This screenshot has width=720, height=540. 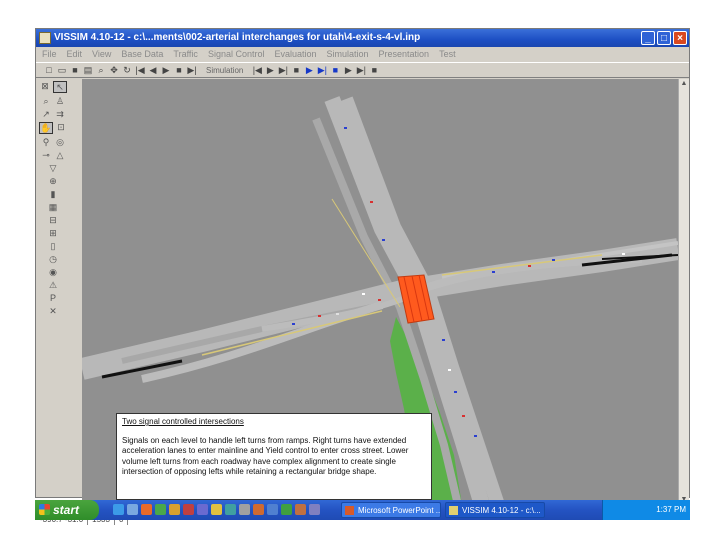 What do you see at coordinates (60, 114) in the screenshot?
I see `vehicle-inputs-icon: ⇉` at bounding box center [60, 114].